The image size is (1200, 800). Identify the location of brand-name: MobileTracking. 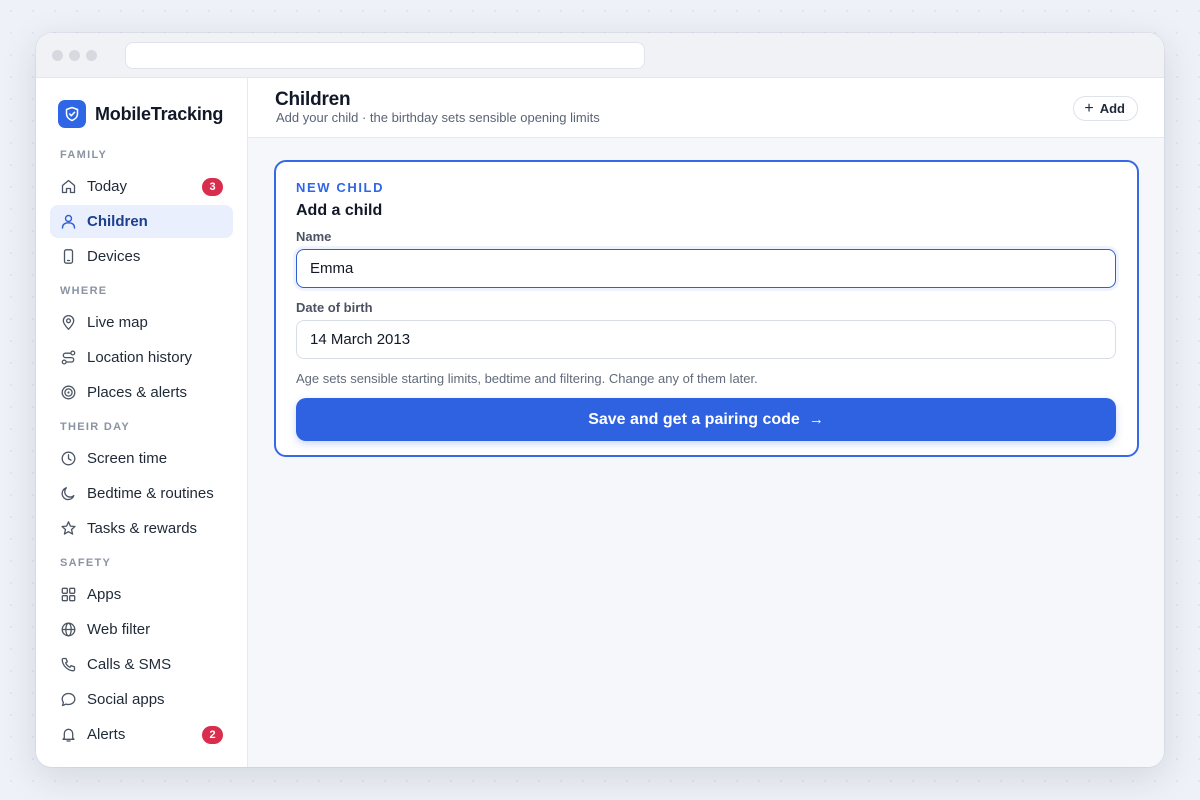
(159, 113).